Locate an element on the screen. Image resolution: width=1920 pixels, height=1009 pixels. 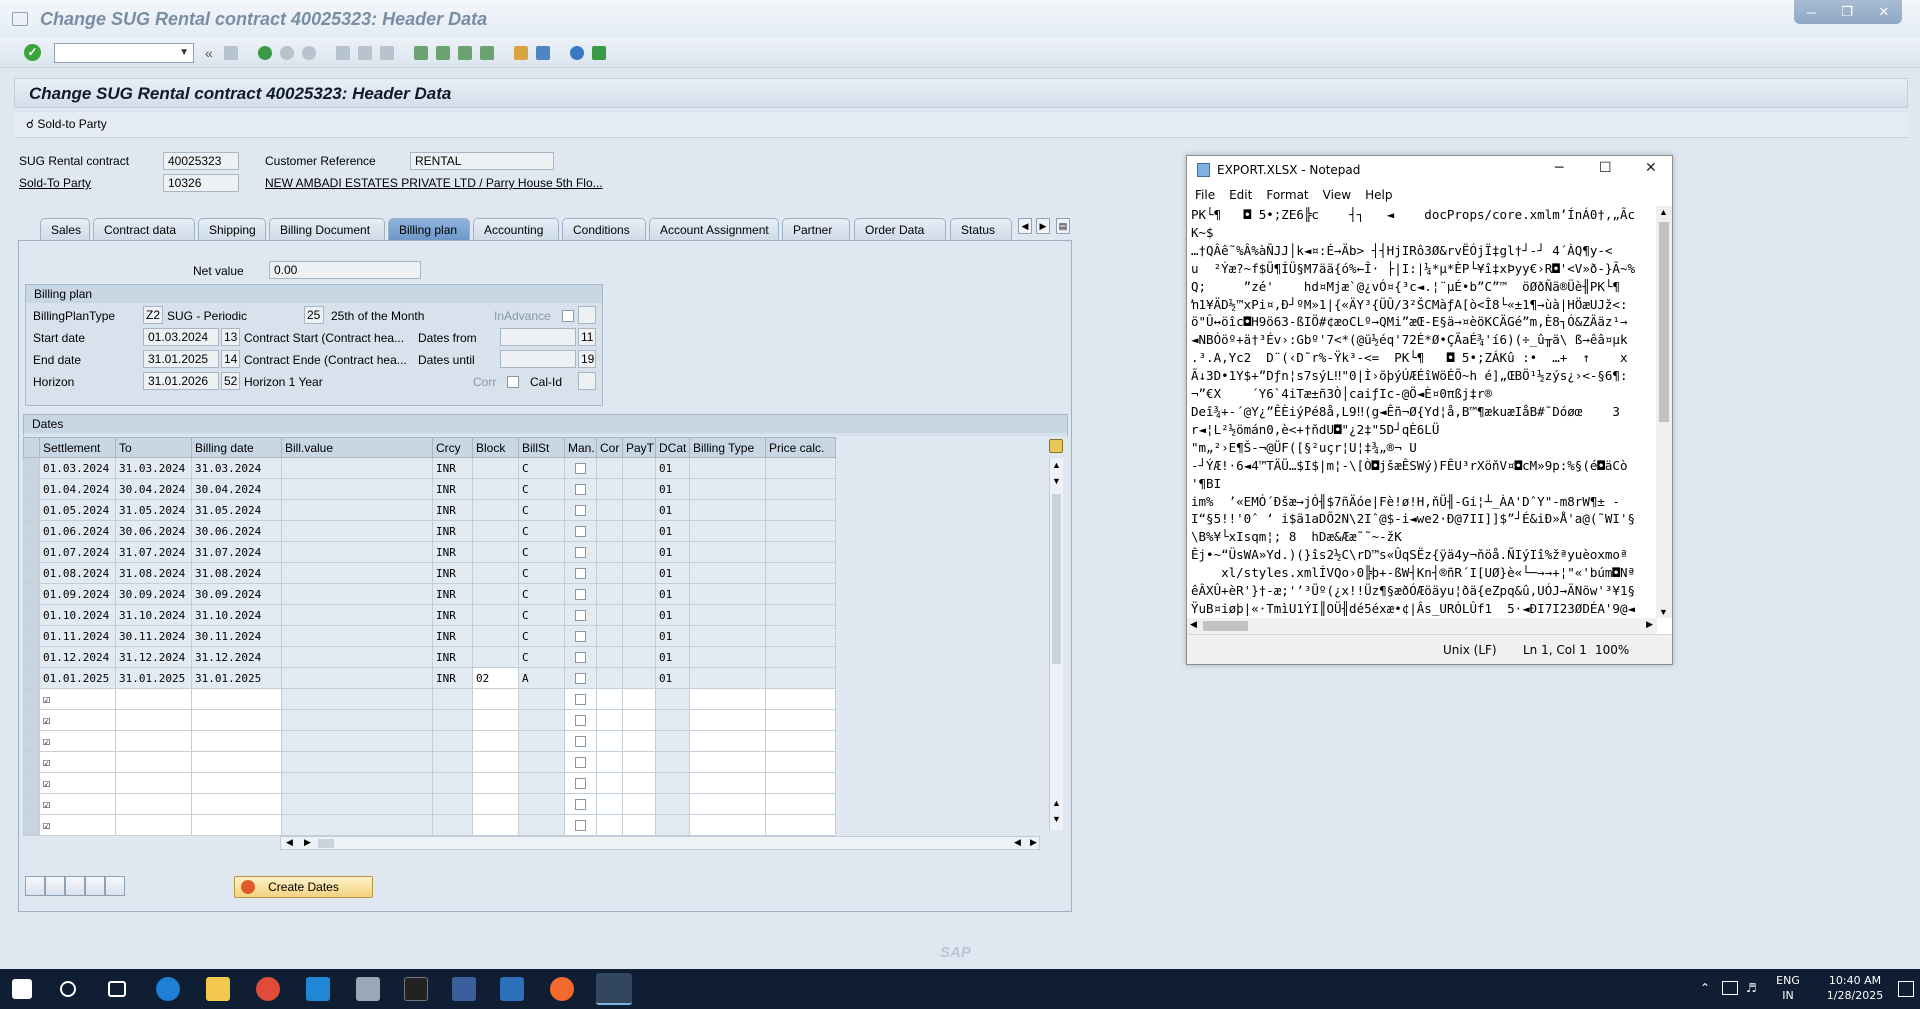
layout-menu-icon is located at coordinates (599, 53).